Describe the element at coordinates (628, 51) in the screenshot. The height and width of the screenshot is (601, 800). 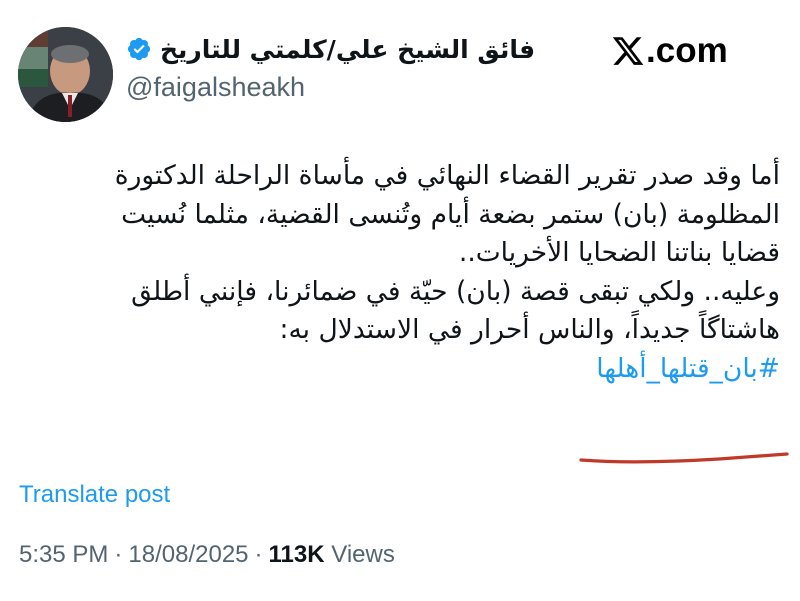
I see `x-logo-icon` at that location.